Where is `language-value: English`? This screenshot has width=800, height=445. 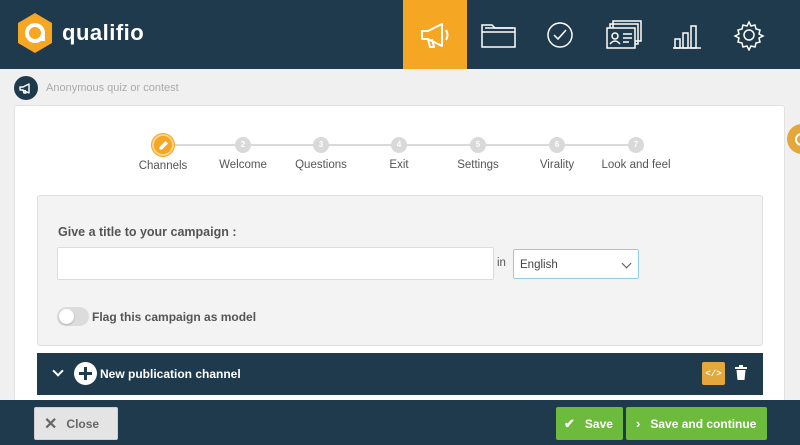 language-value: English is located at coordinates (539, 265).